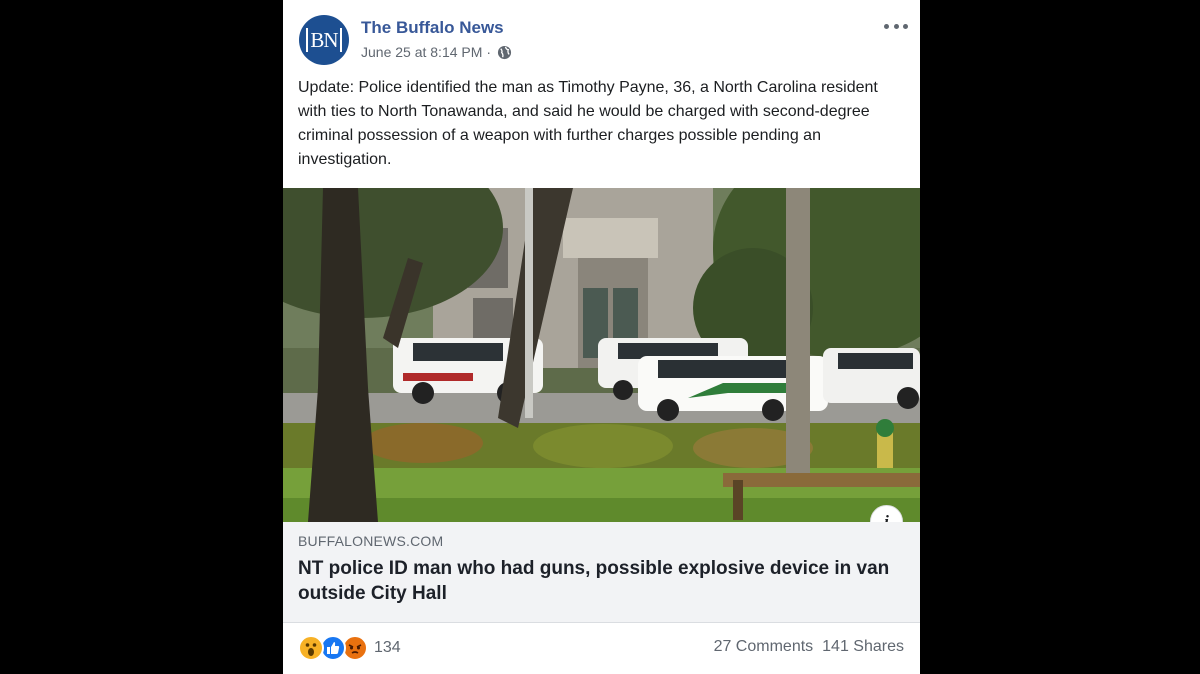 This screenshot has height=674, width=1200. What do you see at coordinates (863, 647) in the screenshot?
I see `shares-count-link: 141 Shares` at bounding box center [863, 647].